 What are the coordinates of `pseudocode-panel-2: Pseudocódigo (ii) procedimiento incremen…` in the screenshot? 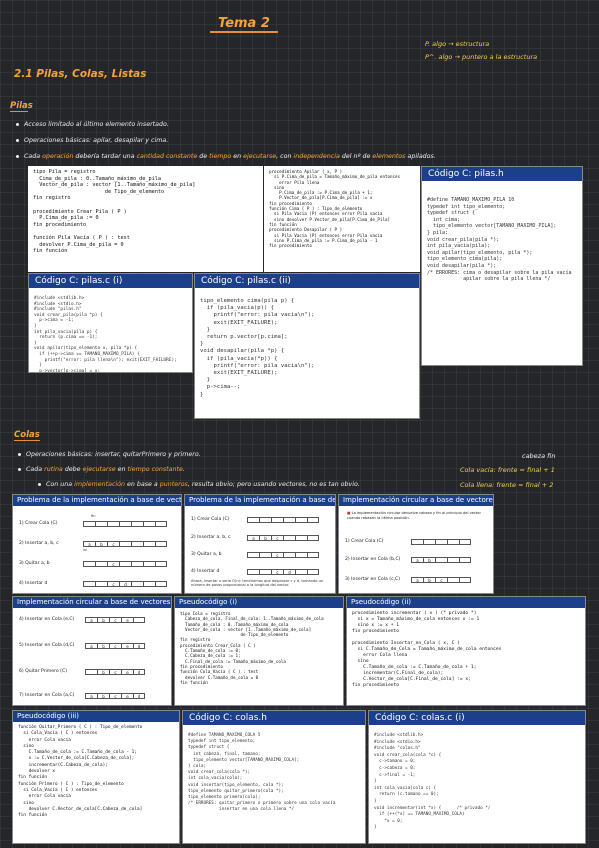 It's located at (466, 651).